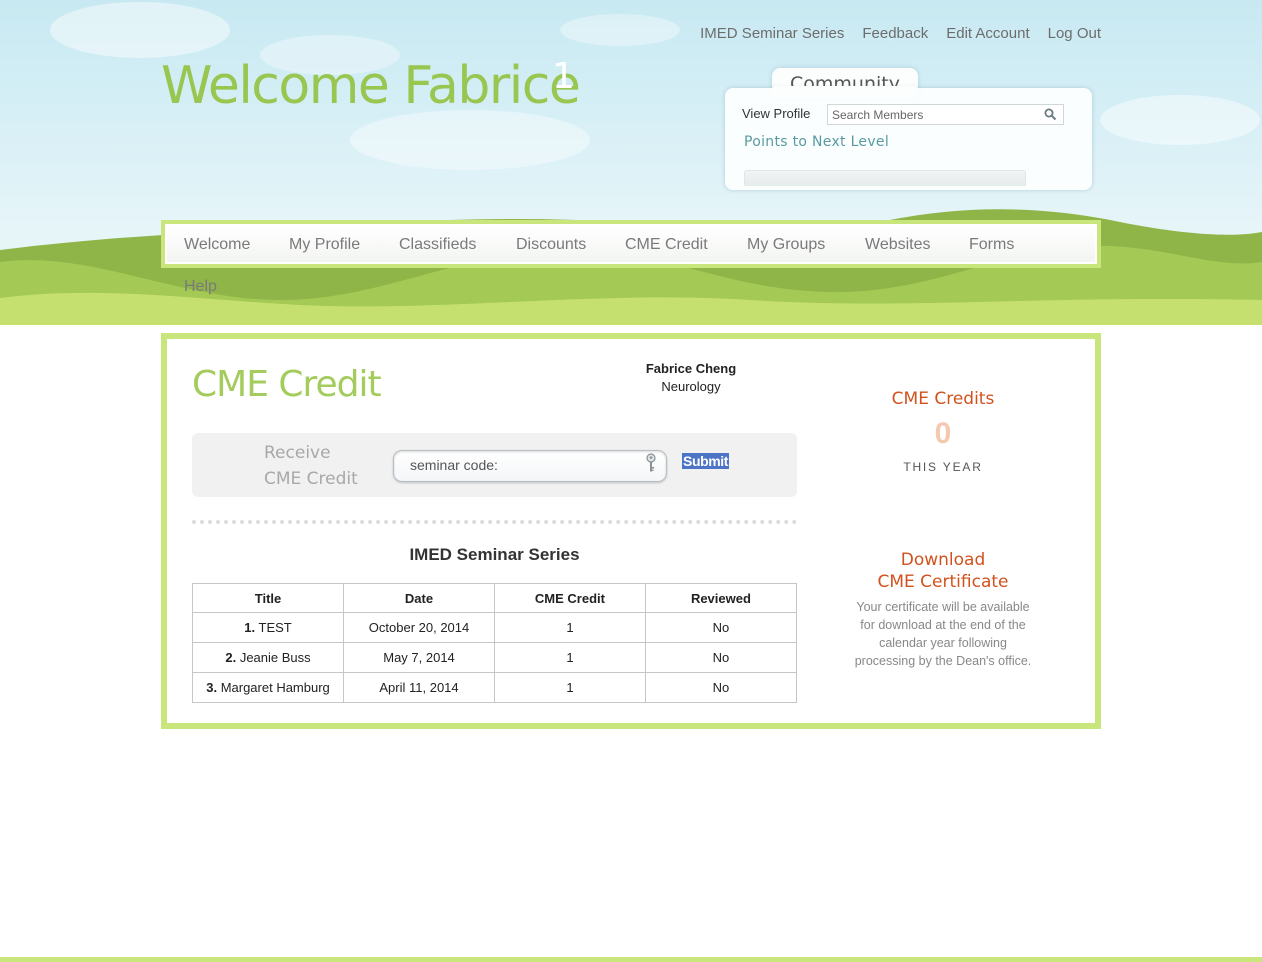 This screenshot has height=962, width=1262. Describe the element at coordinates (943, 661) in the screenshot. I see `certificate-note-line: processing by the Dean's office.` at that location.